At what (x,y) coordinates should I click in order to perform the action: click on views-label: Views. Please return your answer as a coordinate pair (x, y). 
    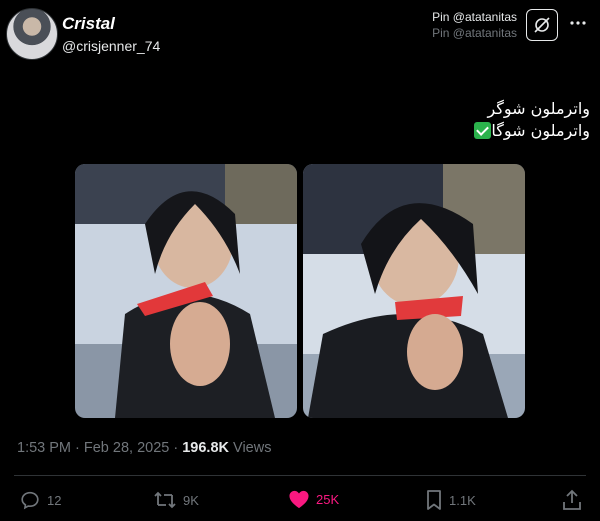
    Looking at the image, I should click on (250, 448).